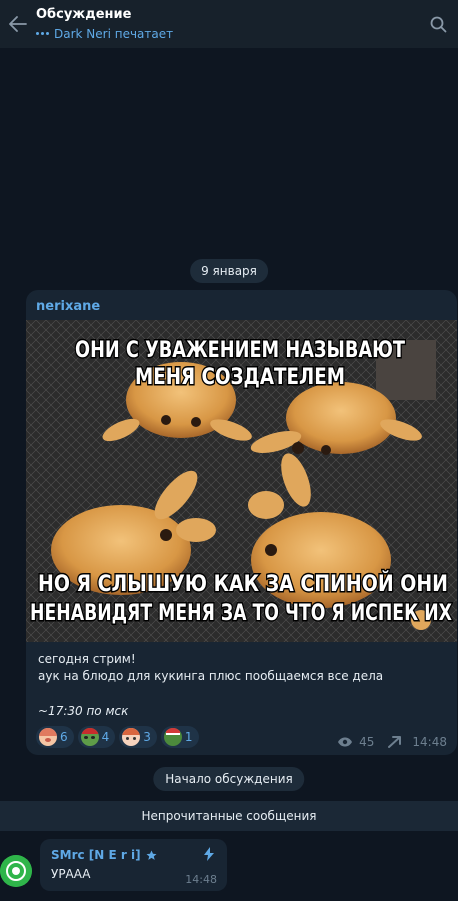 The height and width of the screenshot is (901, 458). Describe the element at coordinates (209, 854) in the screenshot. I see `boost-icon` at that location.